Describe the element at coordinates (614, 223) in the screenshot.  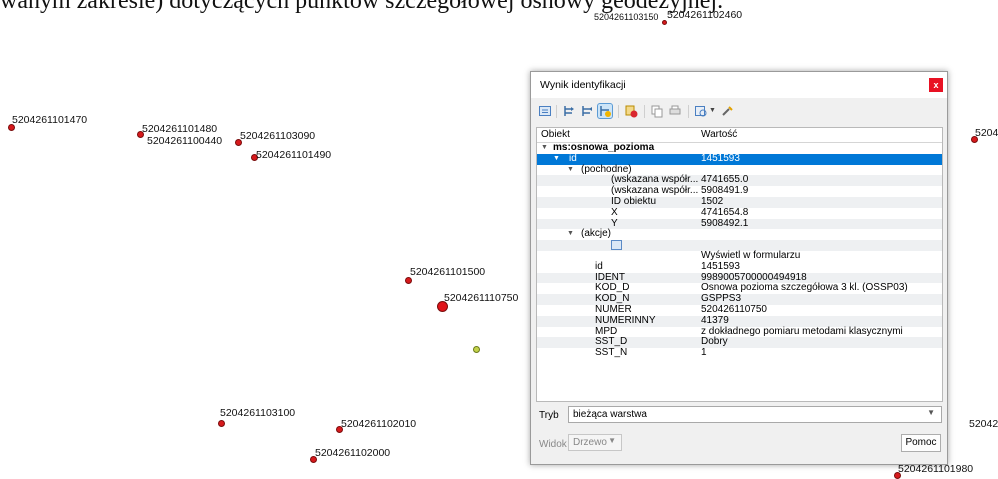
I see `attribute-key: Y` at that location.